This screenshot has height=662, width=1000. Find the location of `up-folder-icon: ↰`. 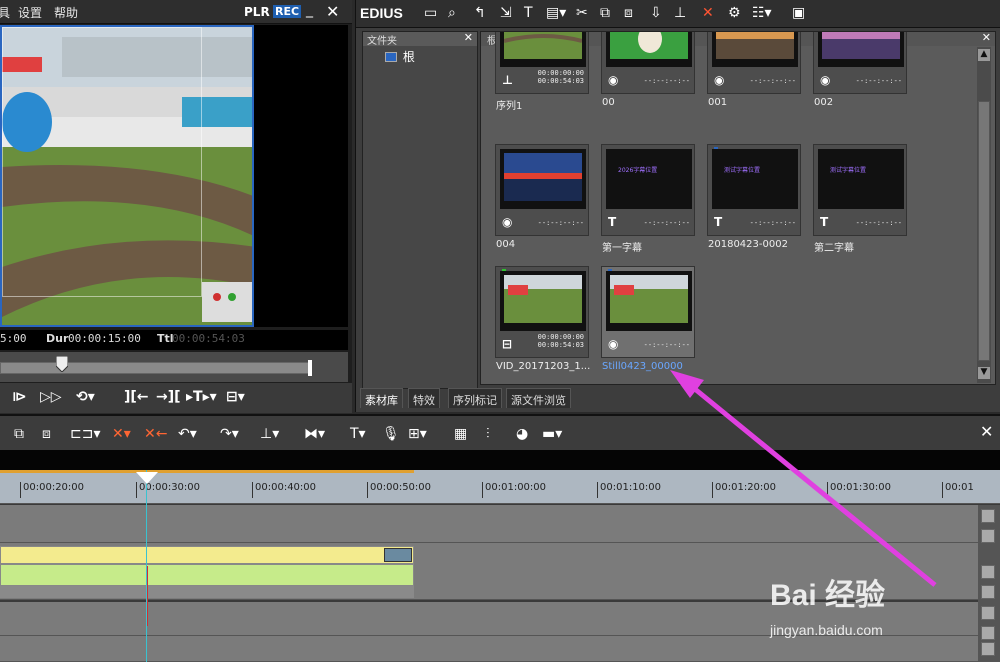

up-folder-icon: ↰ is located at coordinates (480, 13).